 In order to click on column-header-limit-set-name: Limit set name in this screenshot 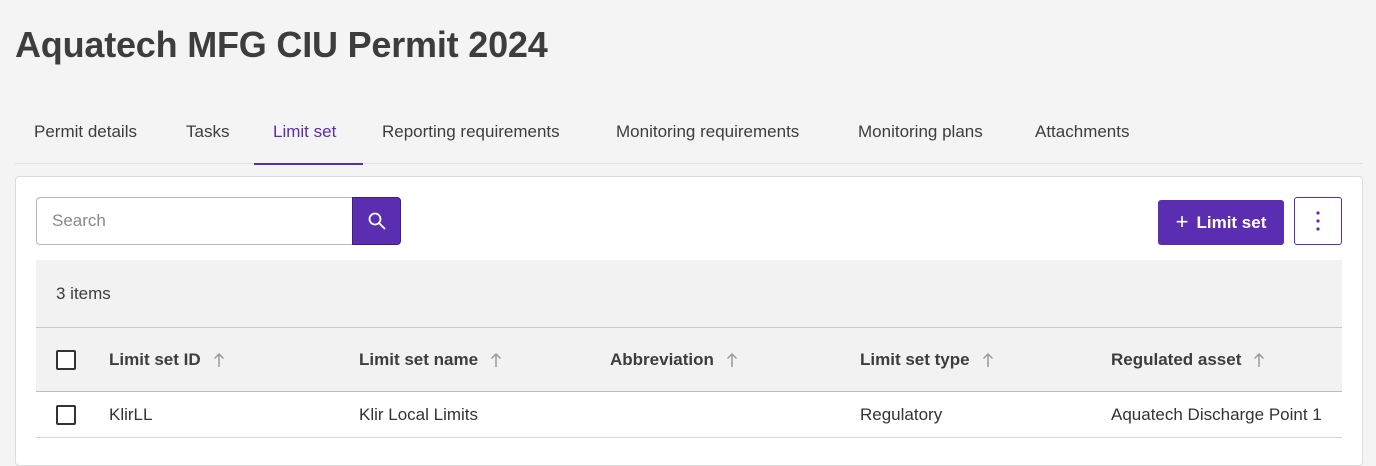, I will do `click(430, 359)`.